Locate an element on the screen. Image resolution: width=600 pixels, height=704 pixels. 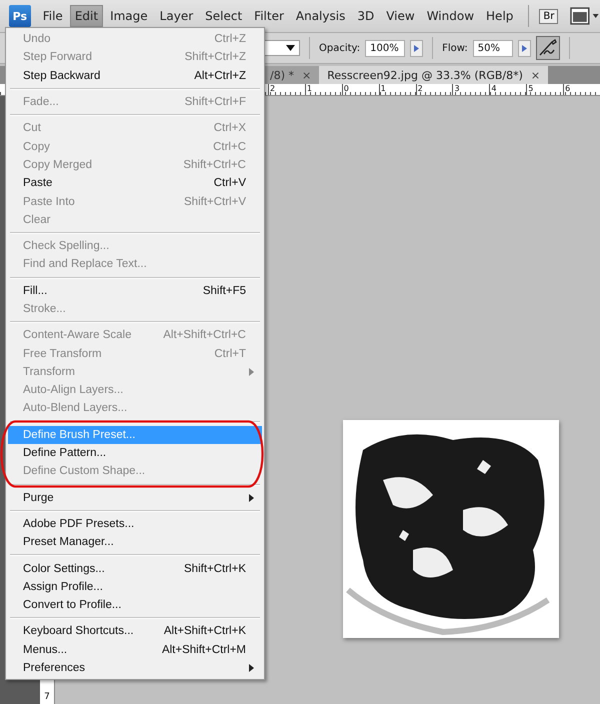
menu-bar-item: View is located at coordinates (400, 16).